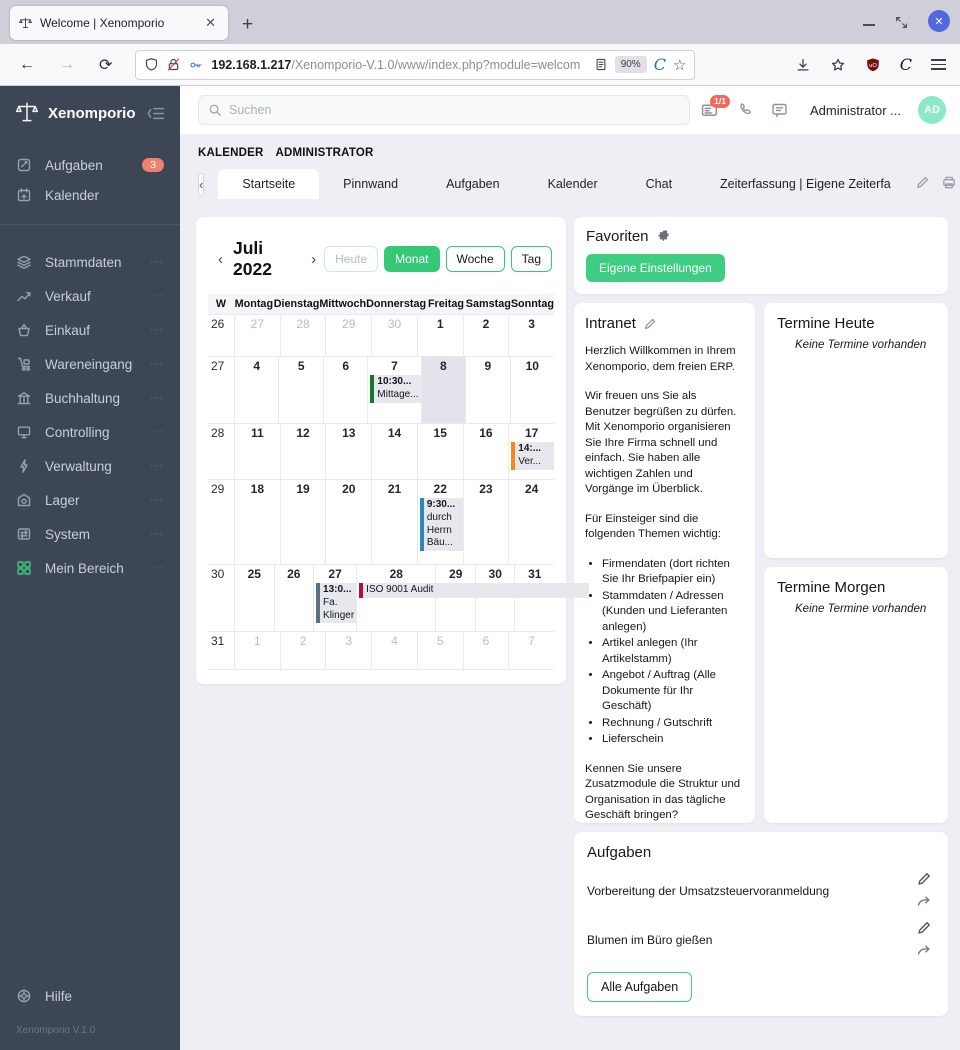 Image resolution: width=960 pixels, height=1050 pixels. I want to click on calendar-day: 19, so click(302, 522).